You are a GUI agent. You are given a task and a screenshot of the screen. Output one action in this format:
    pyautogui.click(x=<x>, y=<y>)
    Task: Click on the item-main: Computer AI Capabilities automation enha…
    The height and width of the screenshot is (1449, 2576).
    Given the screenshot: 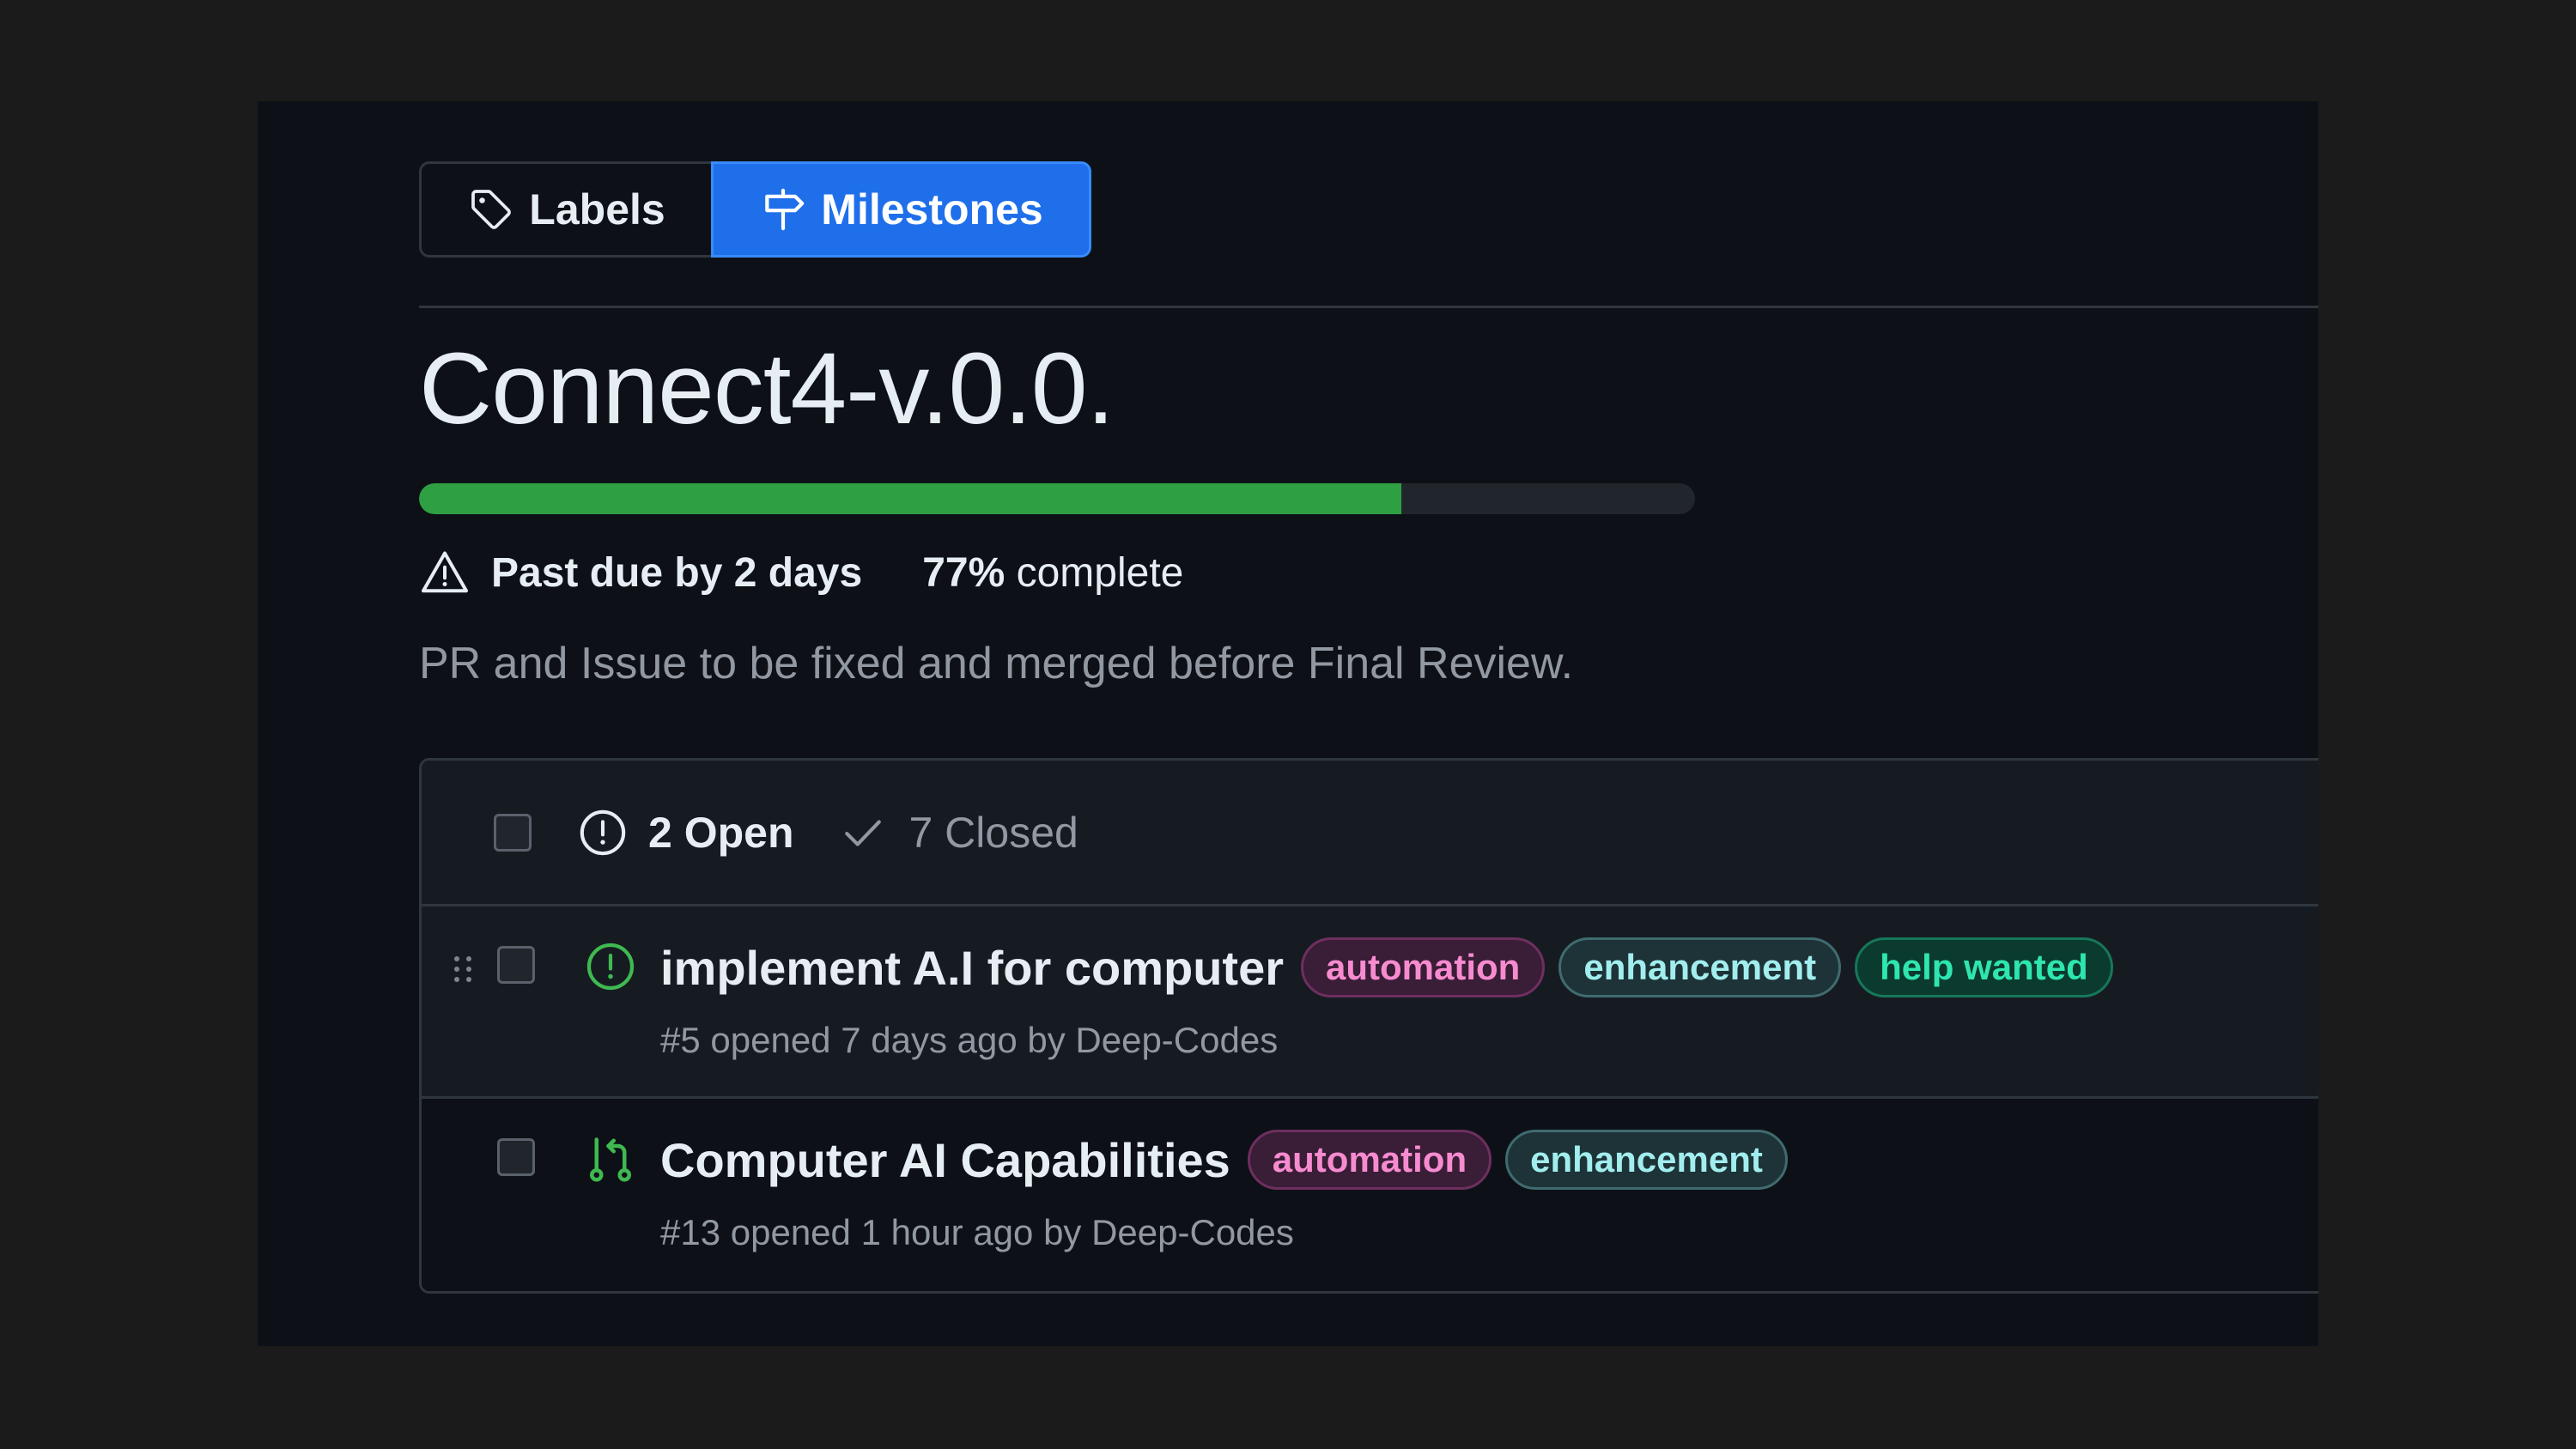 What is the action you would take?
    pyautogui.click(x=1224, y=1191)
    